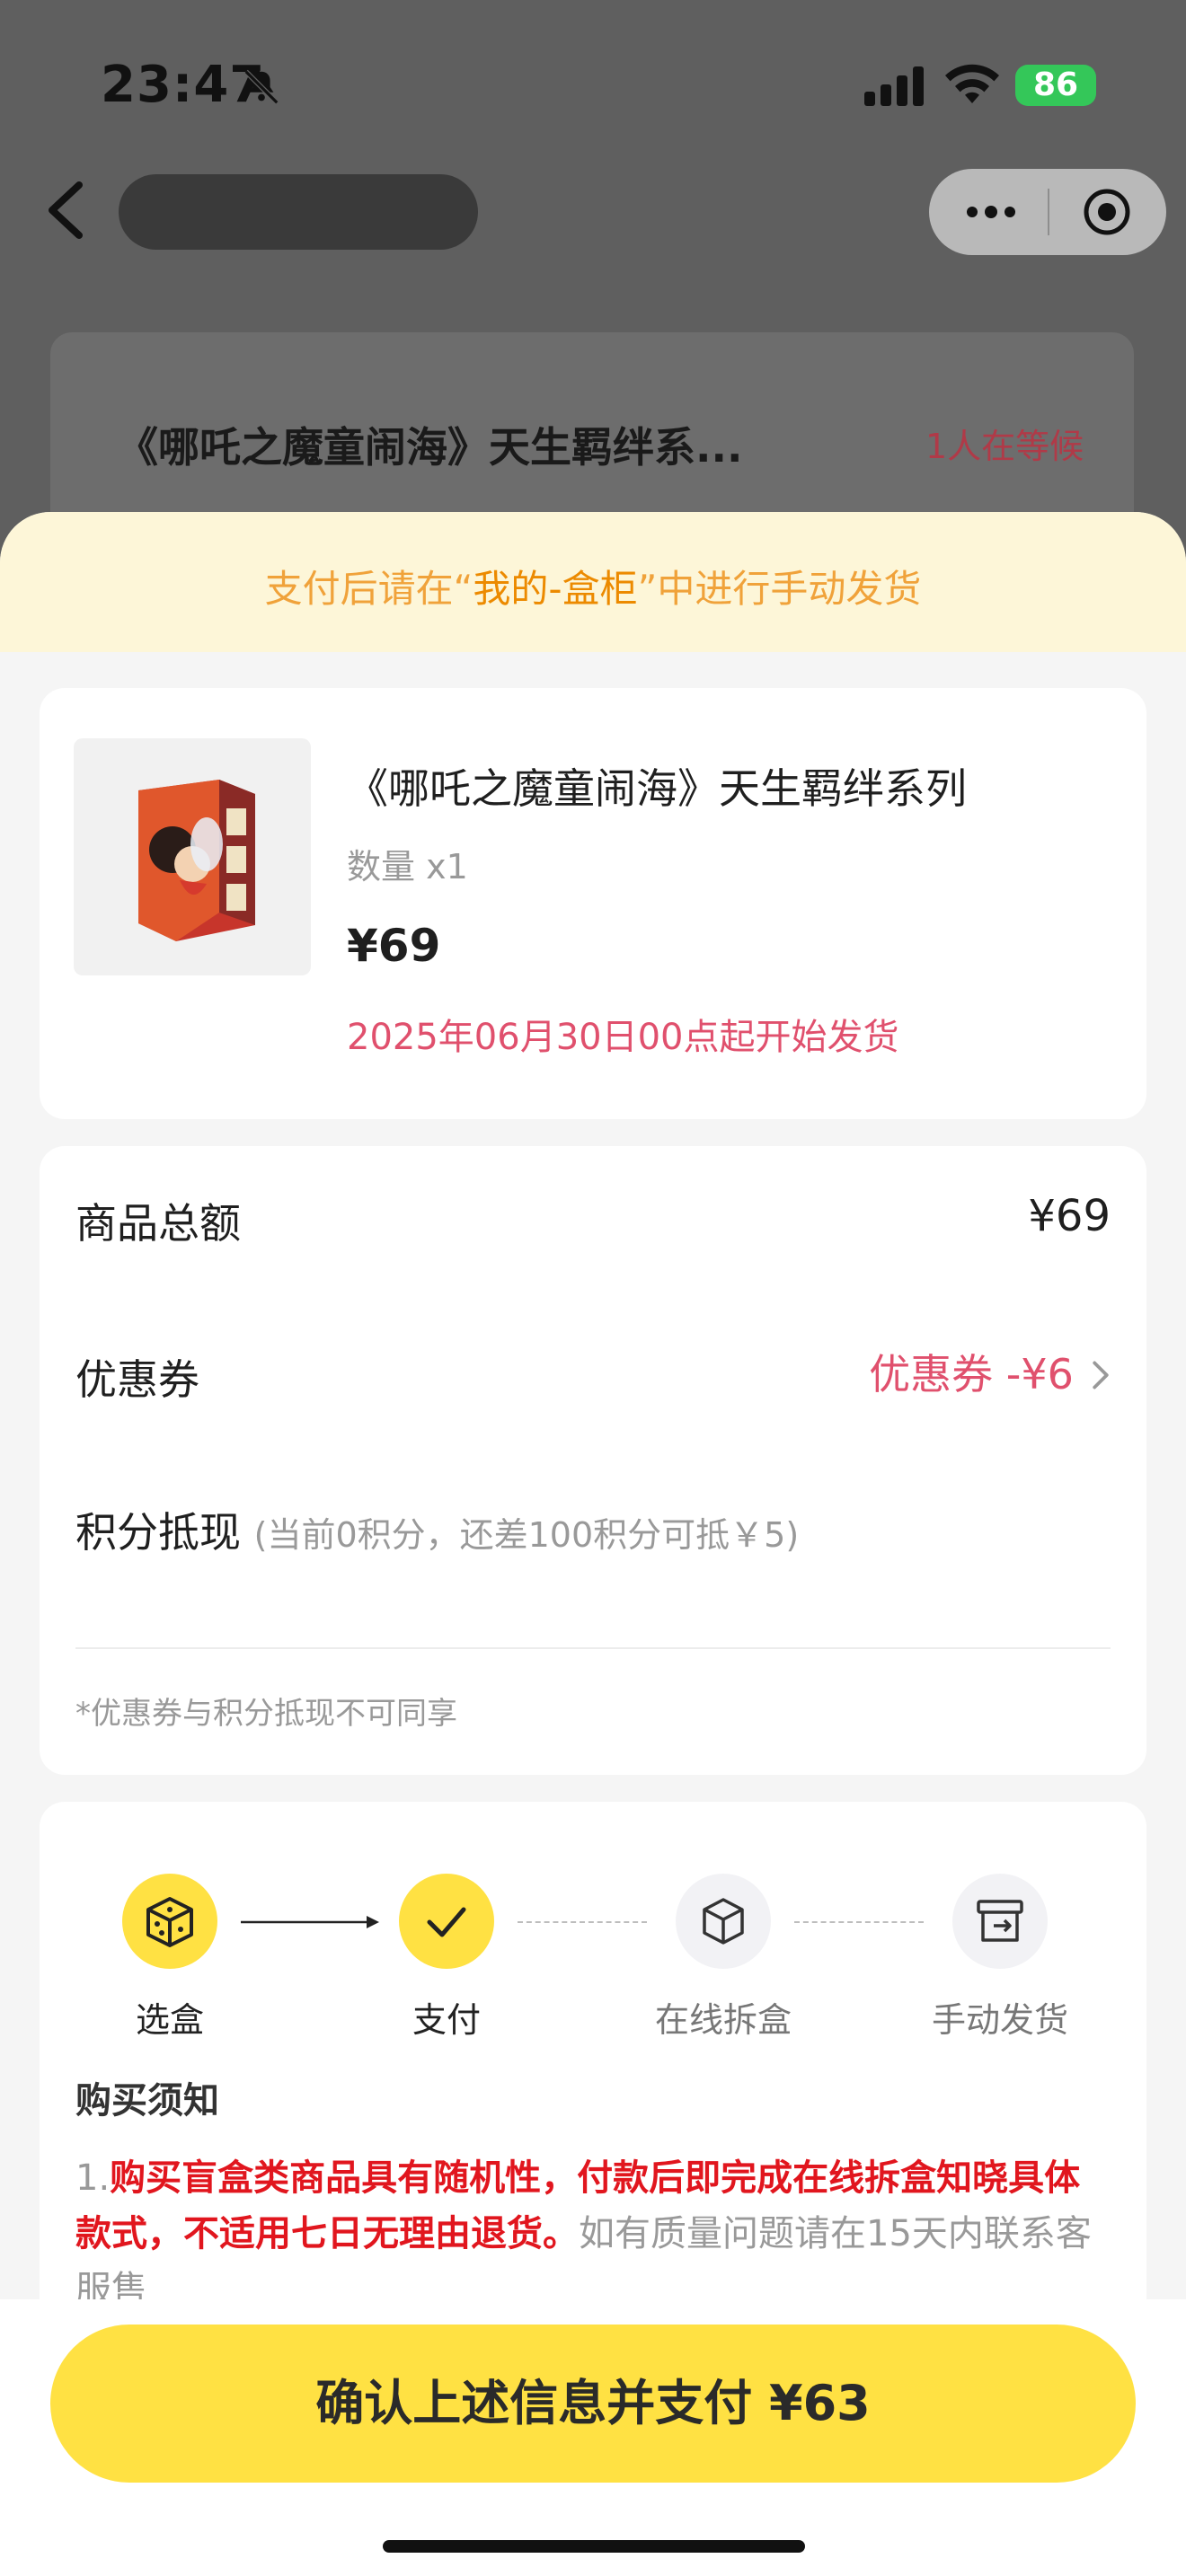 The width and height of the screenshot is (1186, 2576). What do you see at coordinates (169, 2020) in the screenshot?
I see `step-label-choose: 选盒` at bounding box center [169, 2020].